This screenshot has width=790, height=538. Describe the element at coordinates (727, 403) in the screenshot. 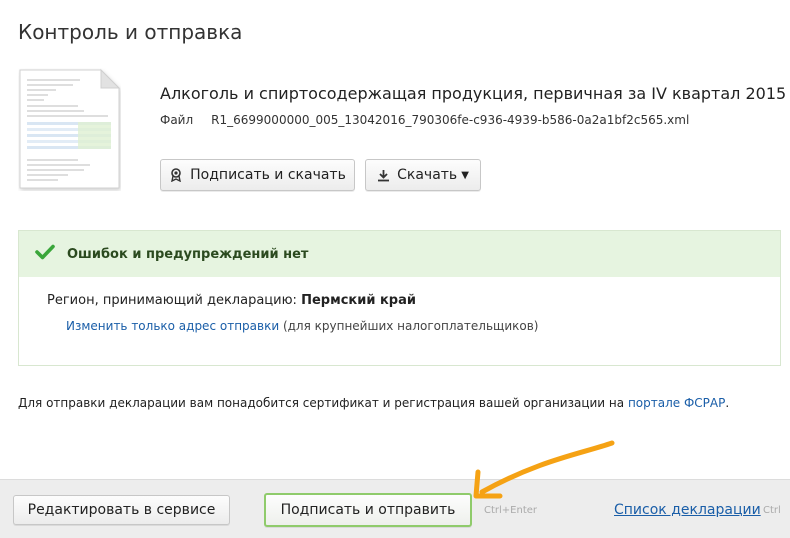

I see `certificate-info-end: .` at that location.